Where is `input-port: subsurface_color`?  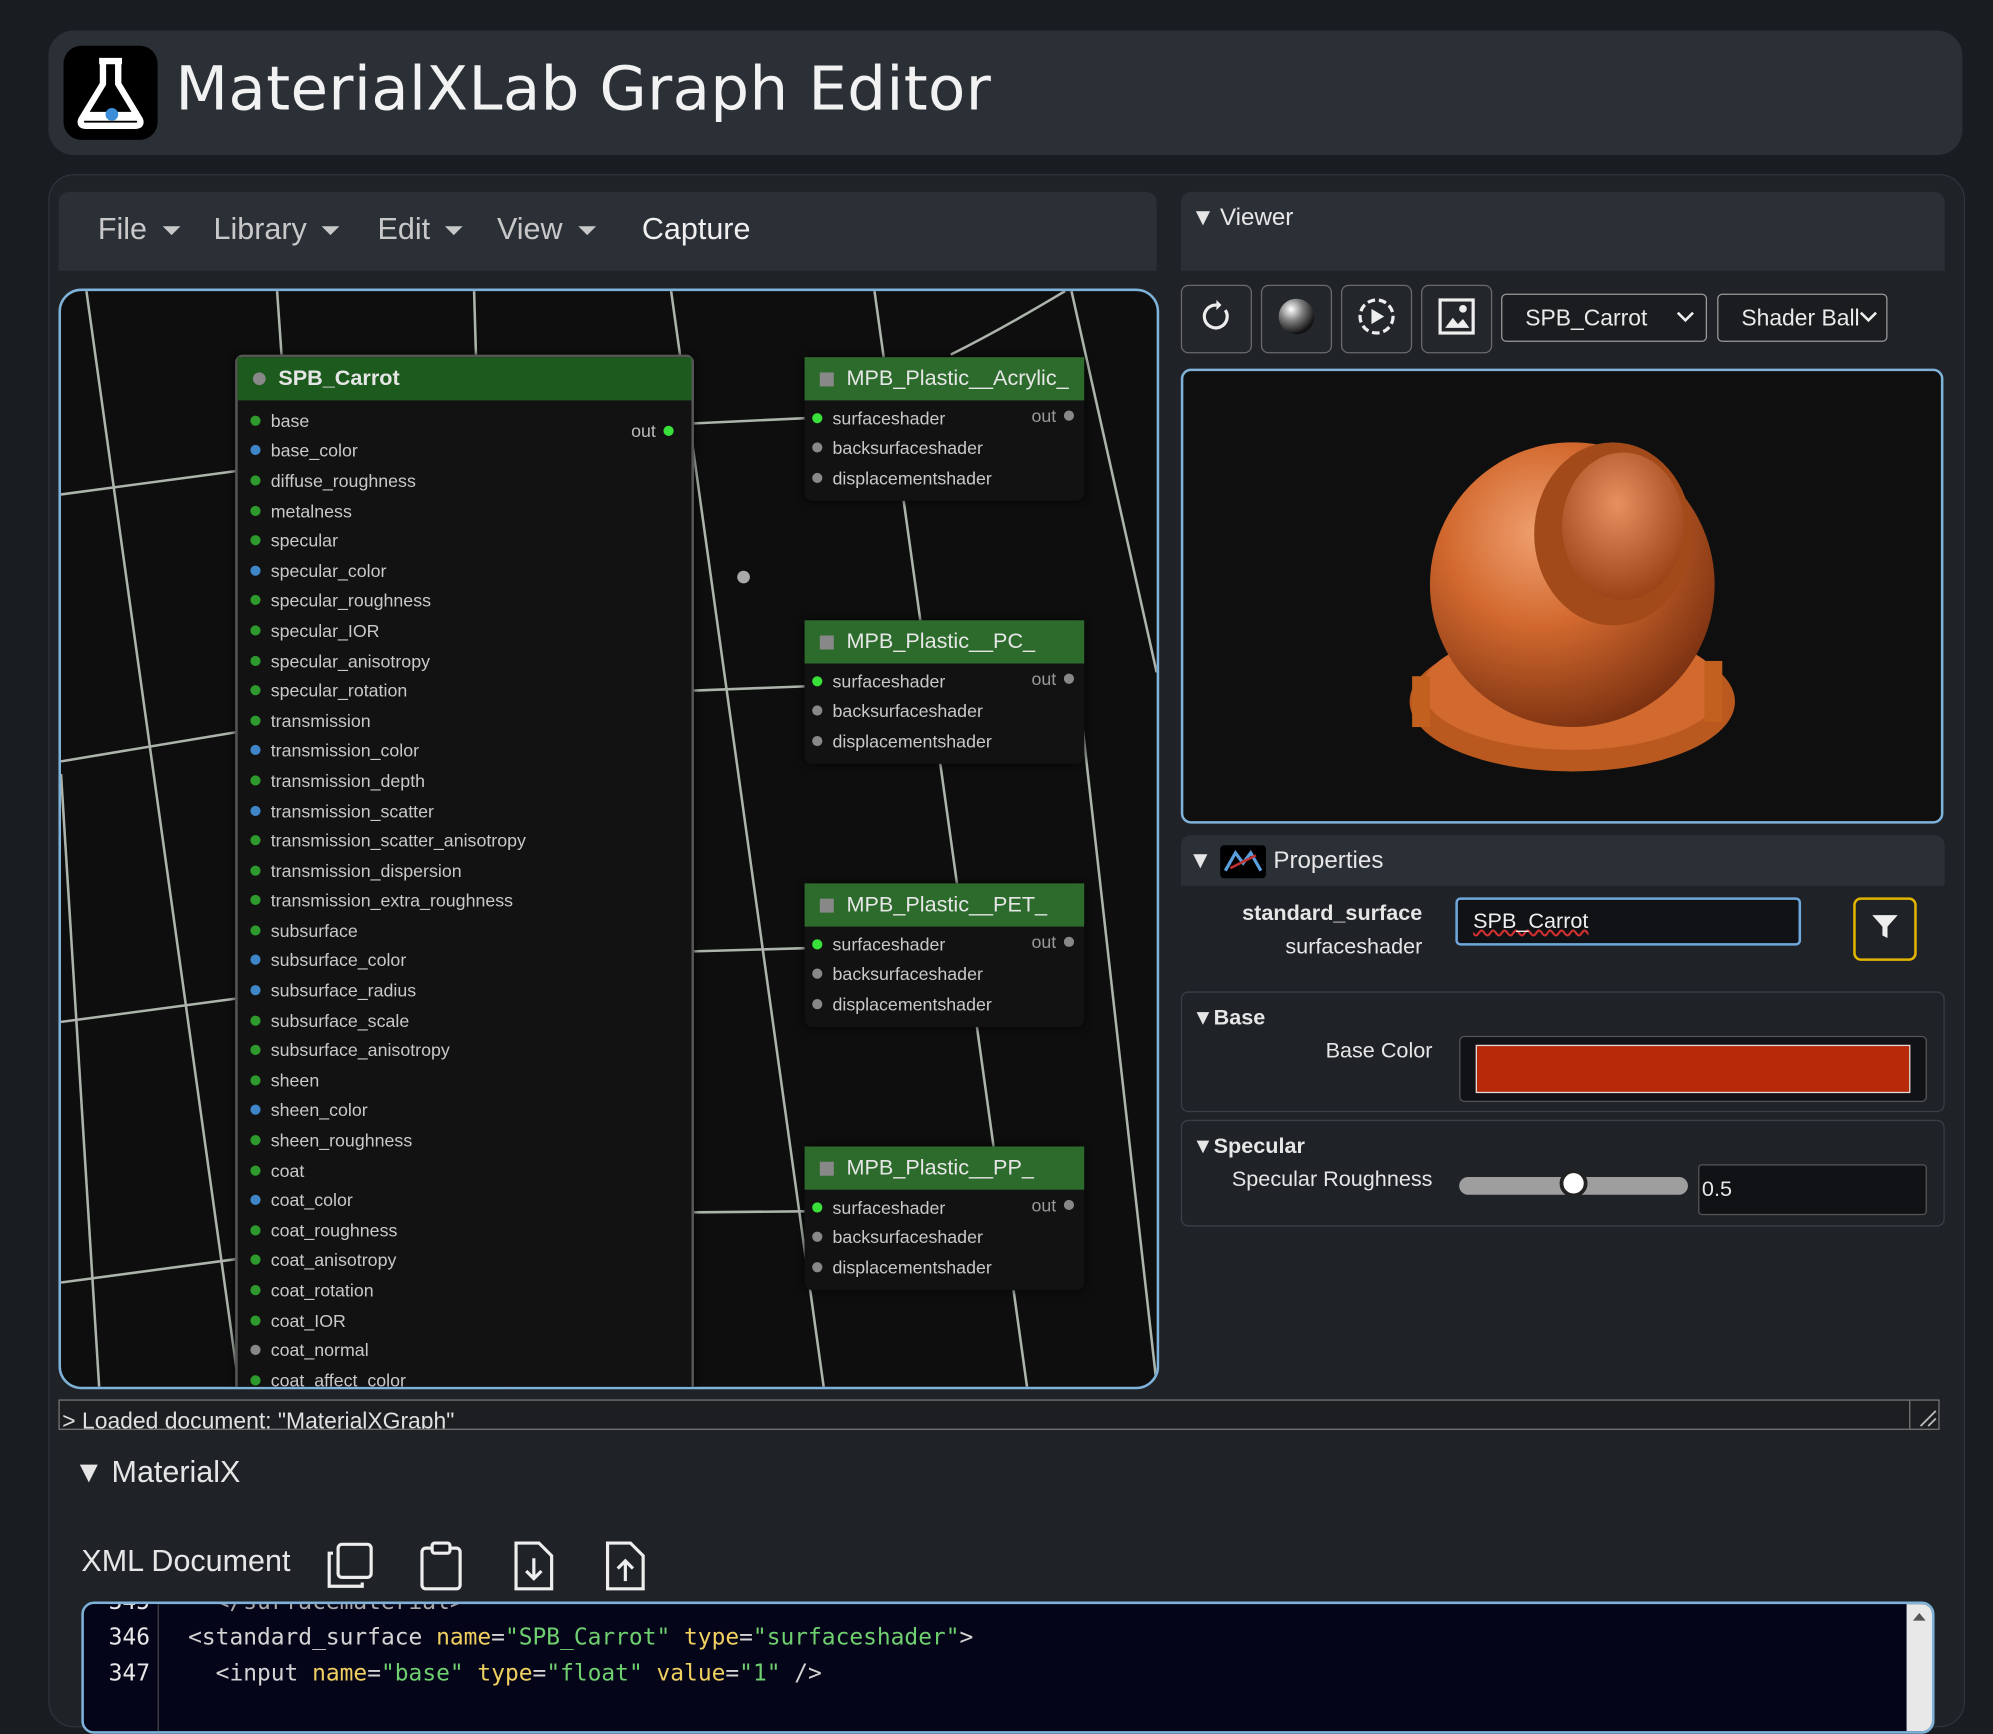 input-port: subsurface_color is located at coordinates (470, 960).